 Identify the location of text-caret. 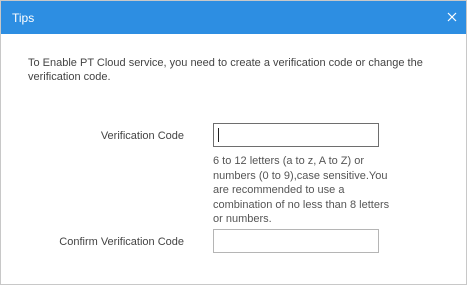
(218, 135).